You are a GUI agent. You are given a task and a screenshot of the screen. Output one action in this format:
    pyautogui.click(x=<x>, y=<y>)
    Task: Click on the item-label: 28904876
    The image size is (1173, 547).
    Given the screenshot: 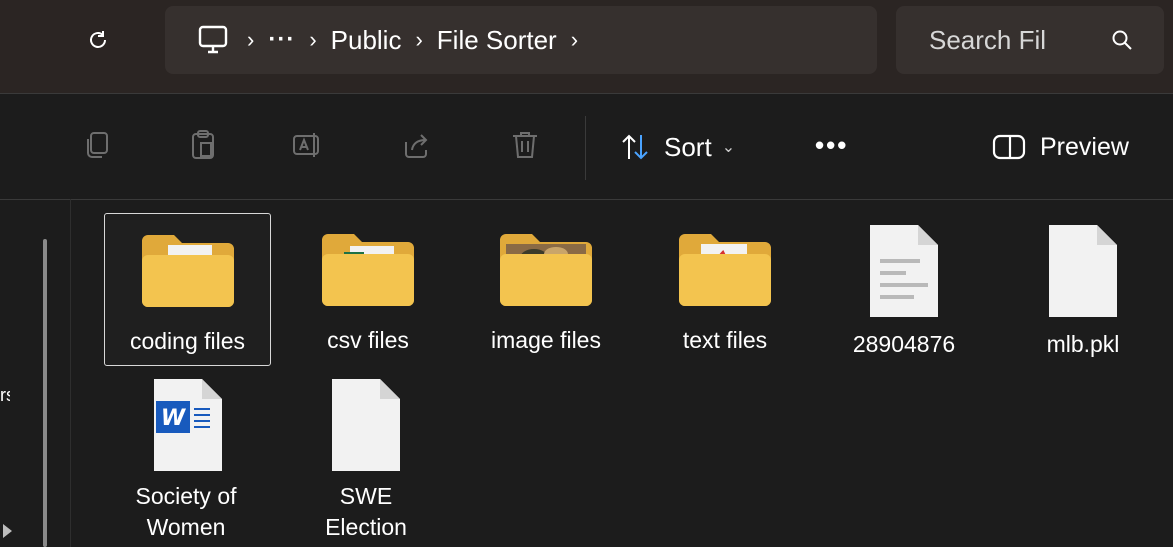 What is the action you would take?
    pyautogui.click(x=904, y=344)
    